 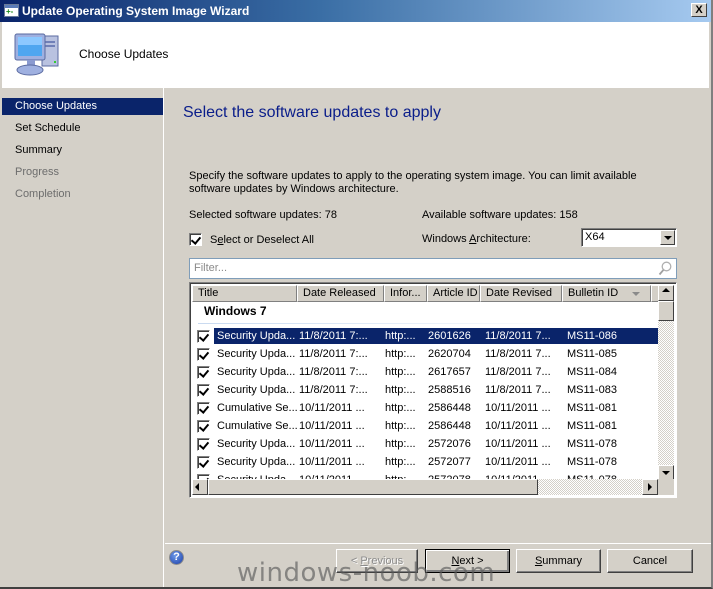 What do you see at coordinates (699, 10) in the screenshot?
I see `close-button: X` at bounding box center [699, 10].